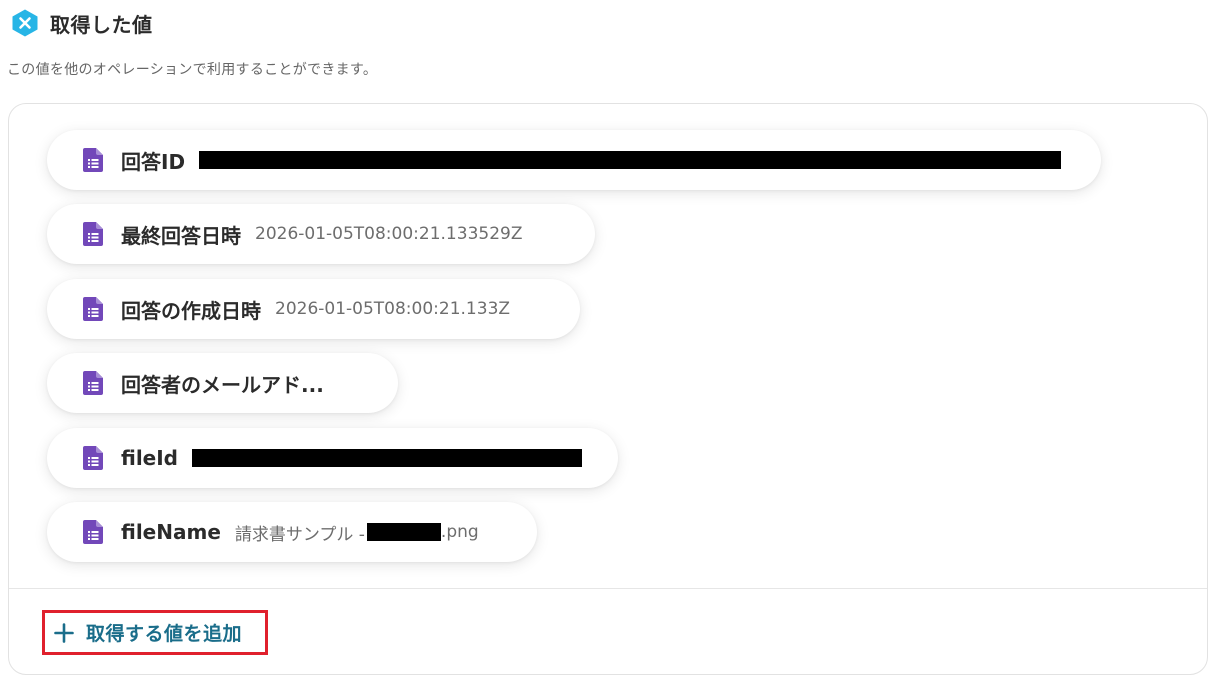 Image resolution: width=1215 pixels, height=682 pixels. I want to click on header: 取得した値, so click(81, 23).